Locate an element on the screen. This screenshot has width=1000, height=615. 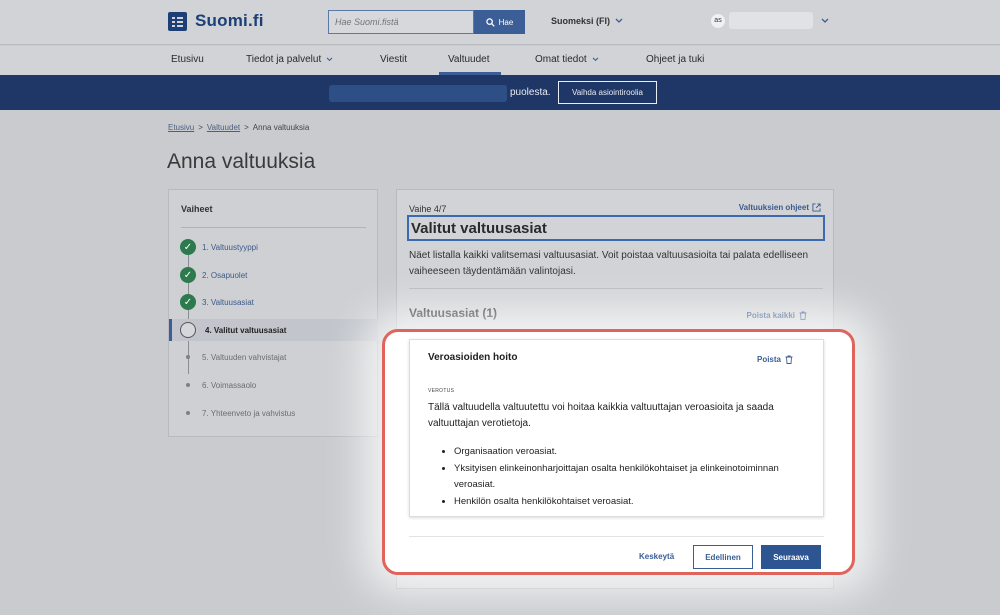
step-6: 6. Voimassaolo is located at coordinates (273, 385).